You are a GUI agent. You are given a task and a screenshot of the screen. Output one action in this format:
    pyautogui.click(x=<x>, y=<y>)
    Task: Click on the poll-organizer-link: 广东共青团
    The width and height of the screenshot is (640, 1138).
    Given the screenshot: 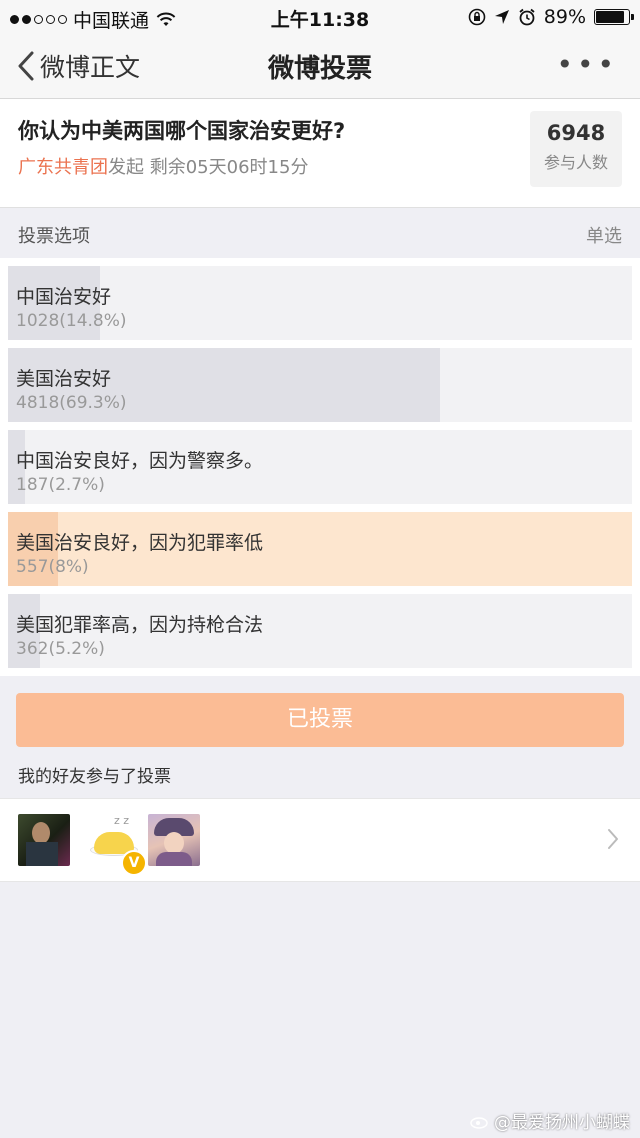 What is the action you would take?
    pyautogui.click(x=63, y=167)
    